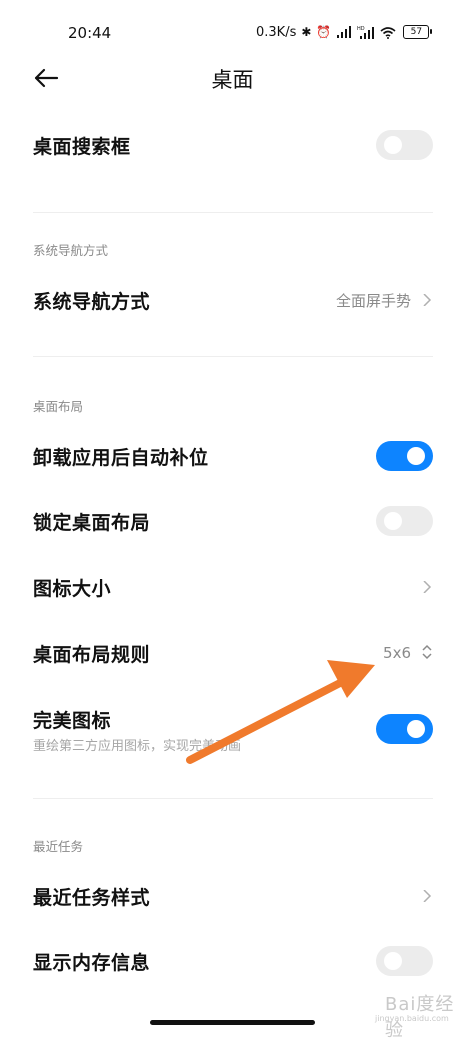  I want to click on setting-auto-fill: 卸载应用后自动补位, so click(232, 456).